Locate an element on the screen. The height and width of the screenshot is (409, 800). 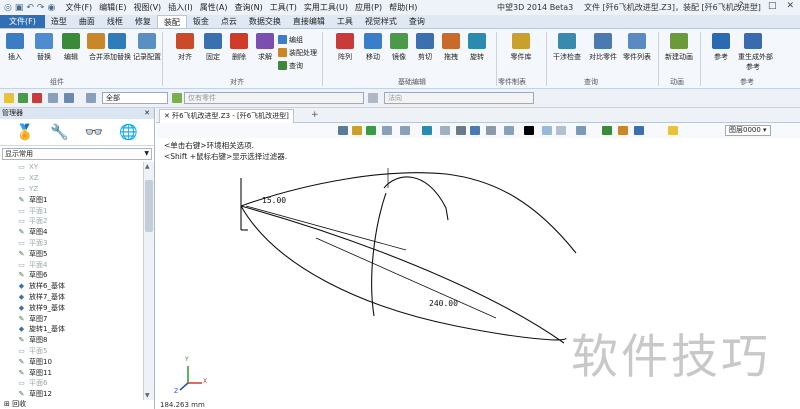
document-tab: ✕ 歼6飞机改进型.Z3 - [歼6飞机改进型] is located at coordinates (226, 116).